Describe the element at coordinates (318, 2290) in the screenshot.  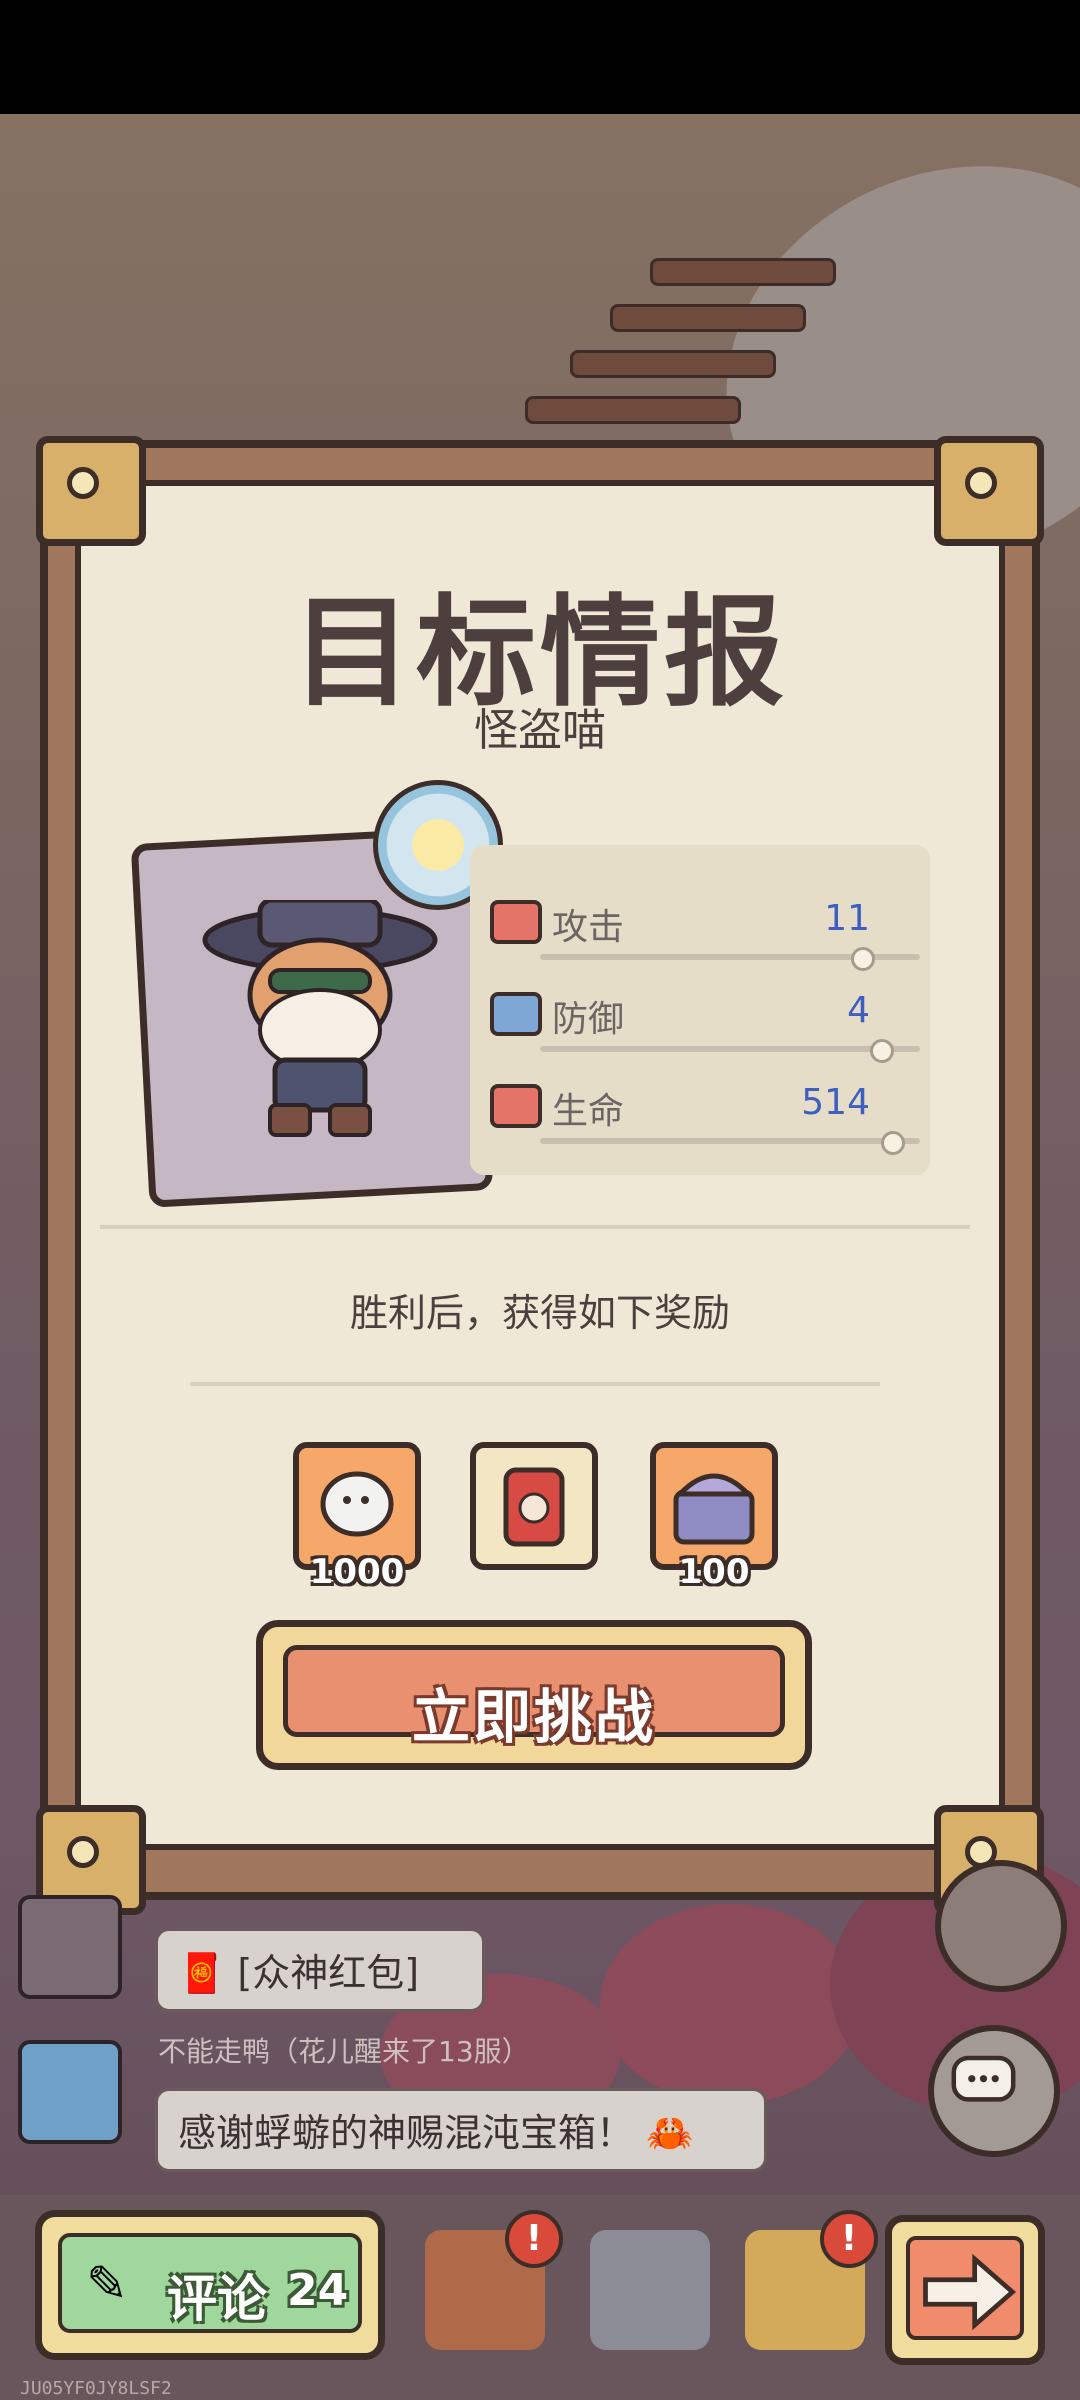
I see `comment-count: 24` at that location.